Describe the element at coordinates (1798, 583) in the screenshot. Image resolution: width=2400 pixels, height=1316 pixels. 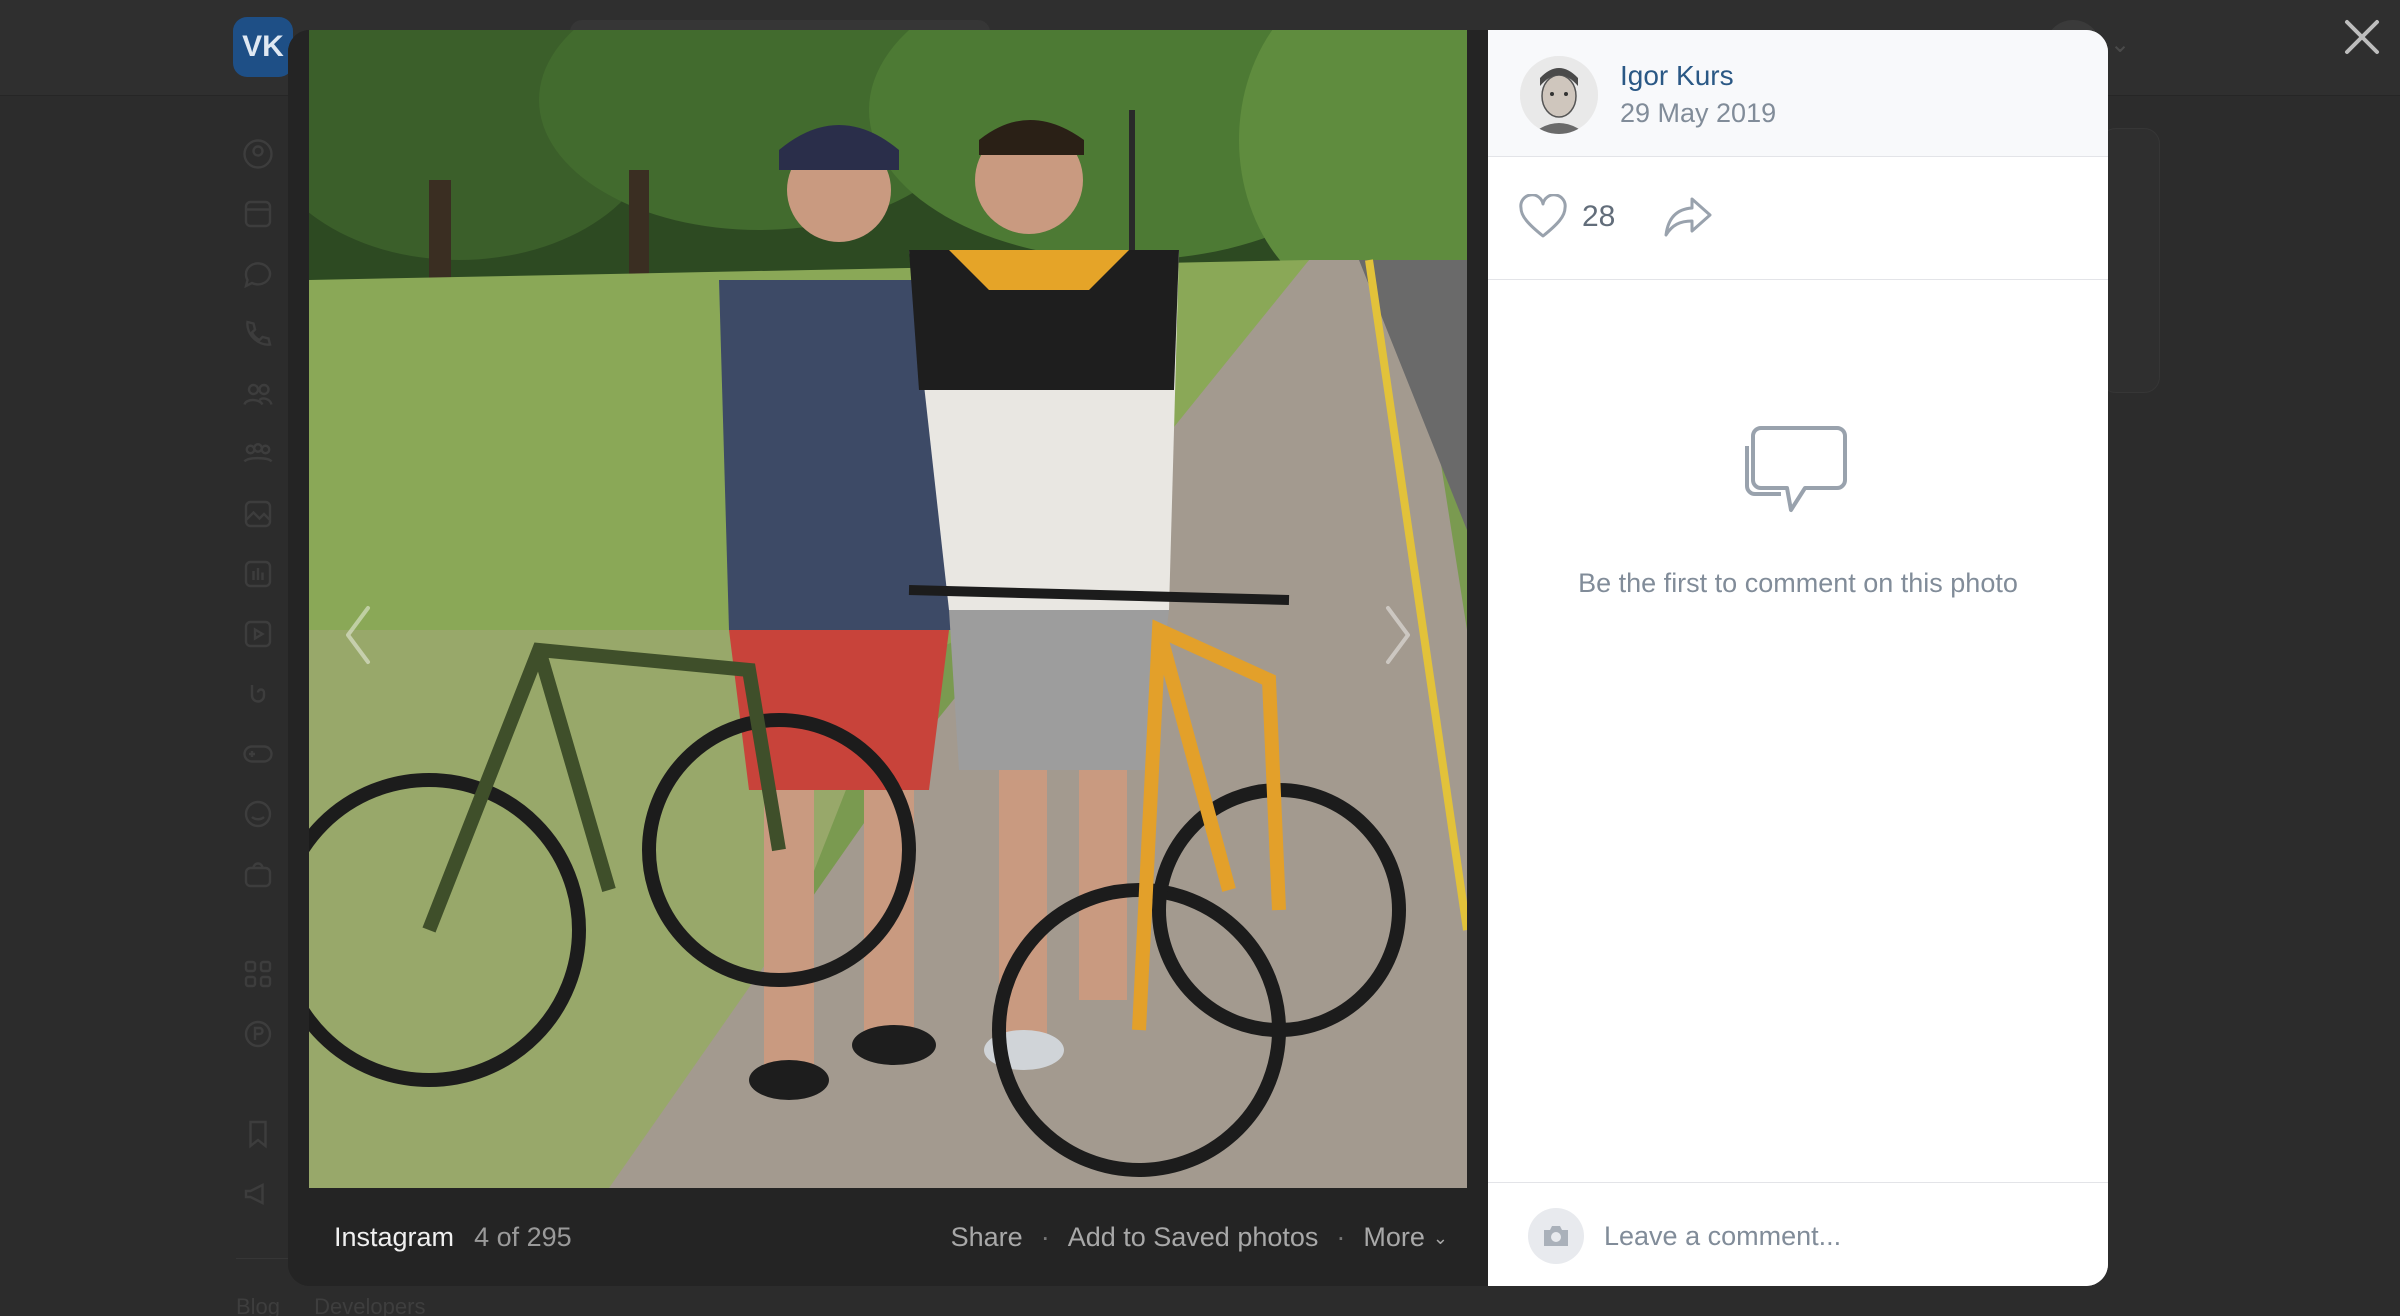
I see `comments-empty-text: Be the first to comment on this photo` at that location.